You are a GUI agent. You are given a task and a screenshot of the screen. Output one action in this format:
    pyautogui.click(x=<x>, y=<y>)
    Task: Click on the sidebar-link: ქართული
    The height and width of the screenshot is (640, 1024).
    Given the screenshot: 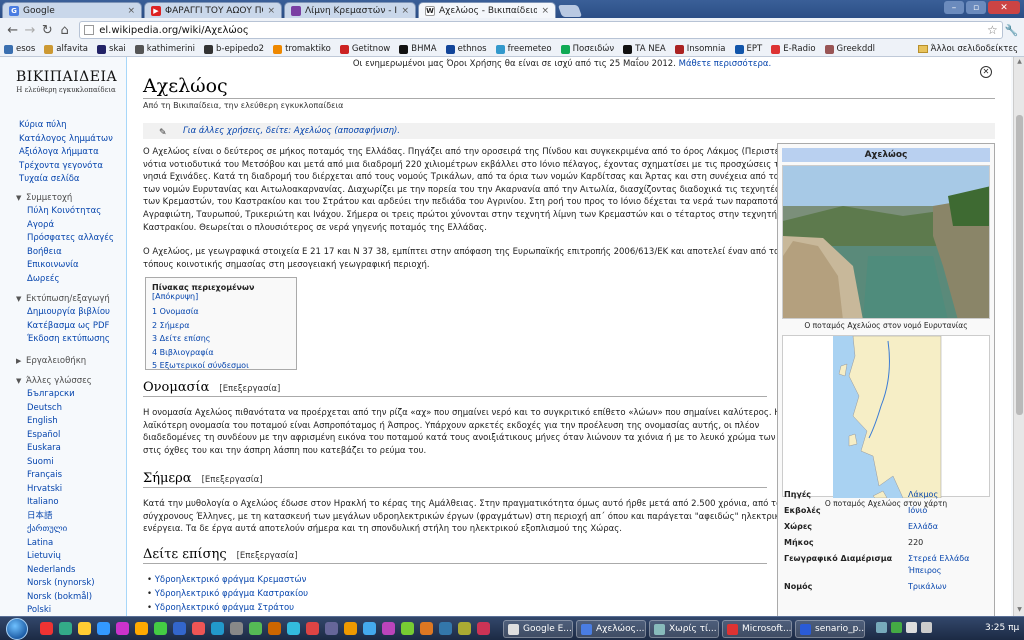 What is the action you would take?
    pyautogui.click(x=63, y=530)
    